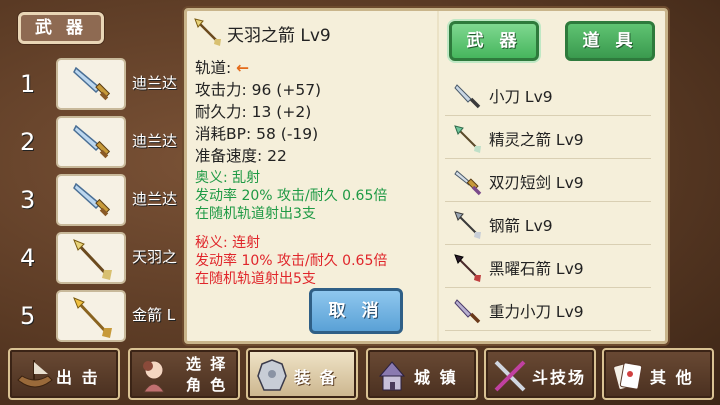 The width and height of the screenshot is (720, 405). What do you see at coordinates (356, 311) in the screenshot?
I see `cancel-button: 取 消` at bounding box center [356, 311].